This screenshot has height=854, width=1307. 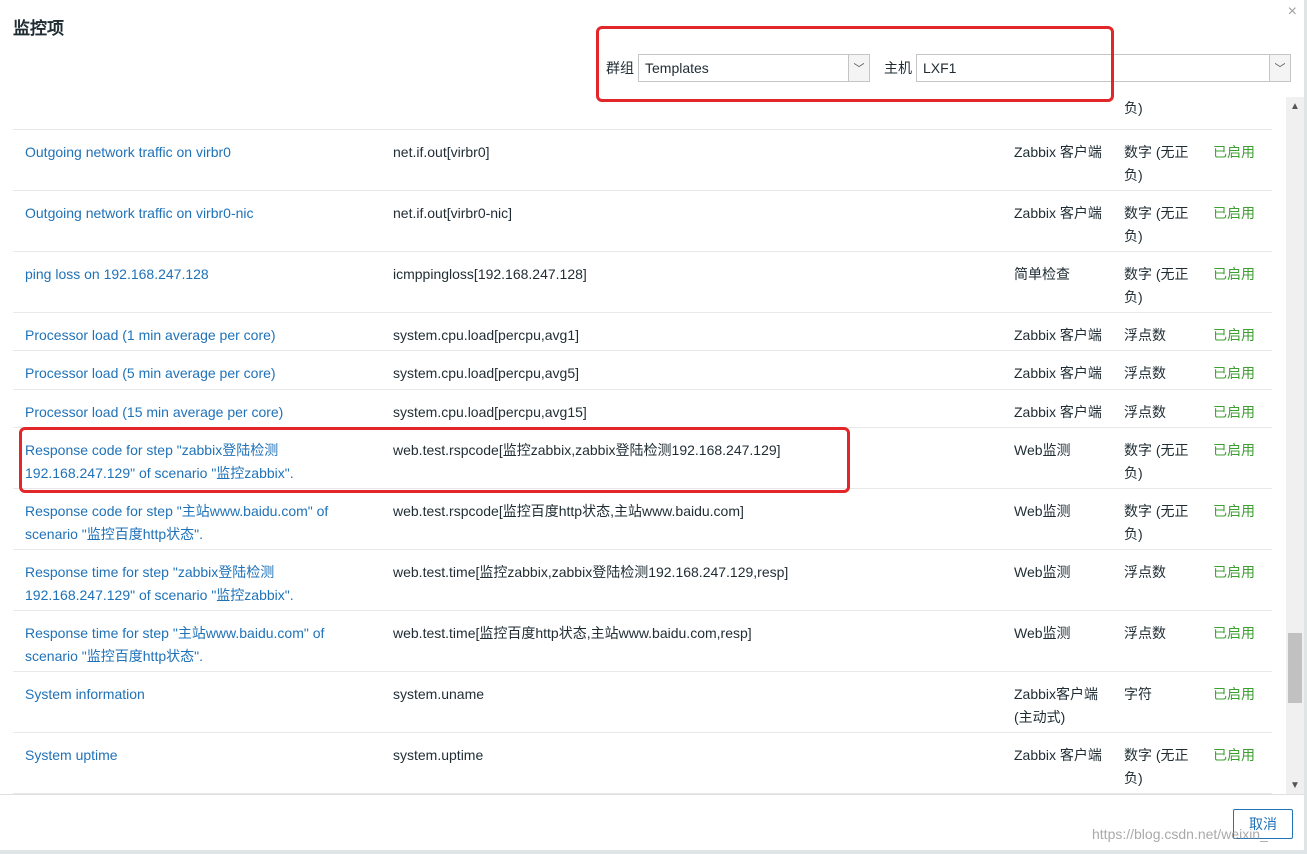 I want to click on item-key: icmppingloss[192.168.247.128], so click(x=490, y=274).